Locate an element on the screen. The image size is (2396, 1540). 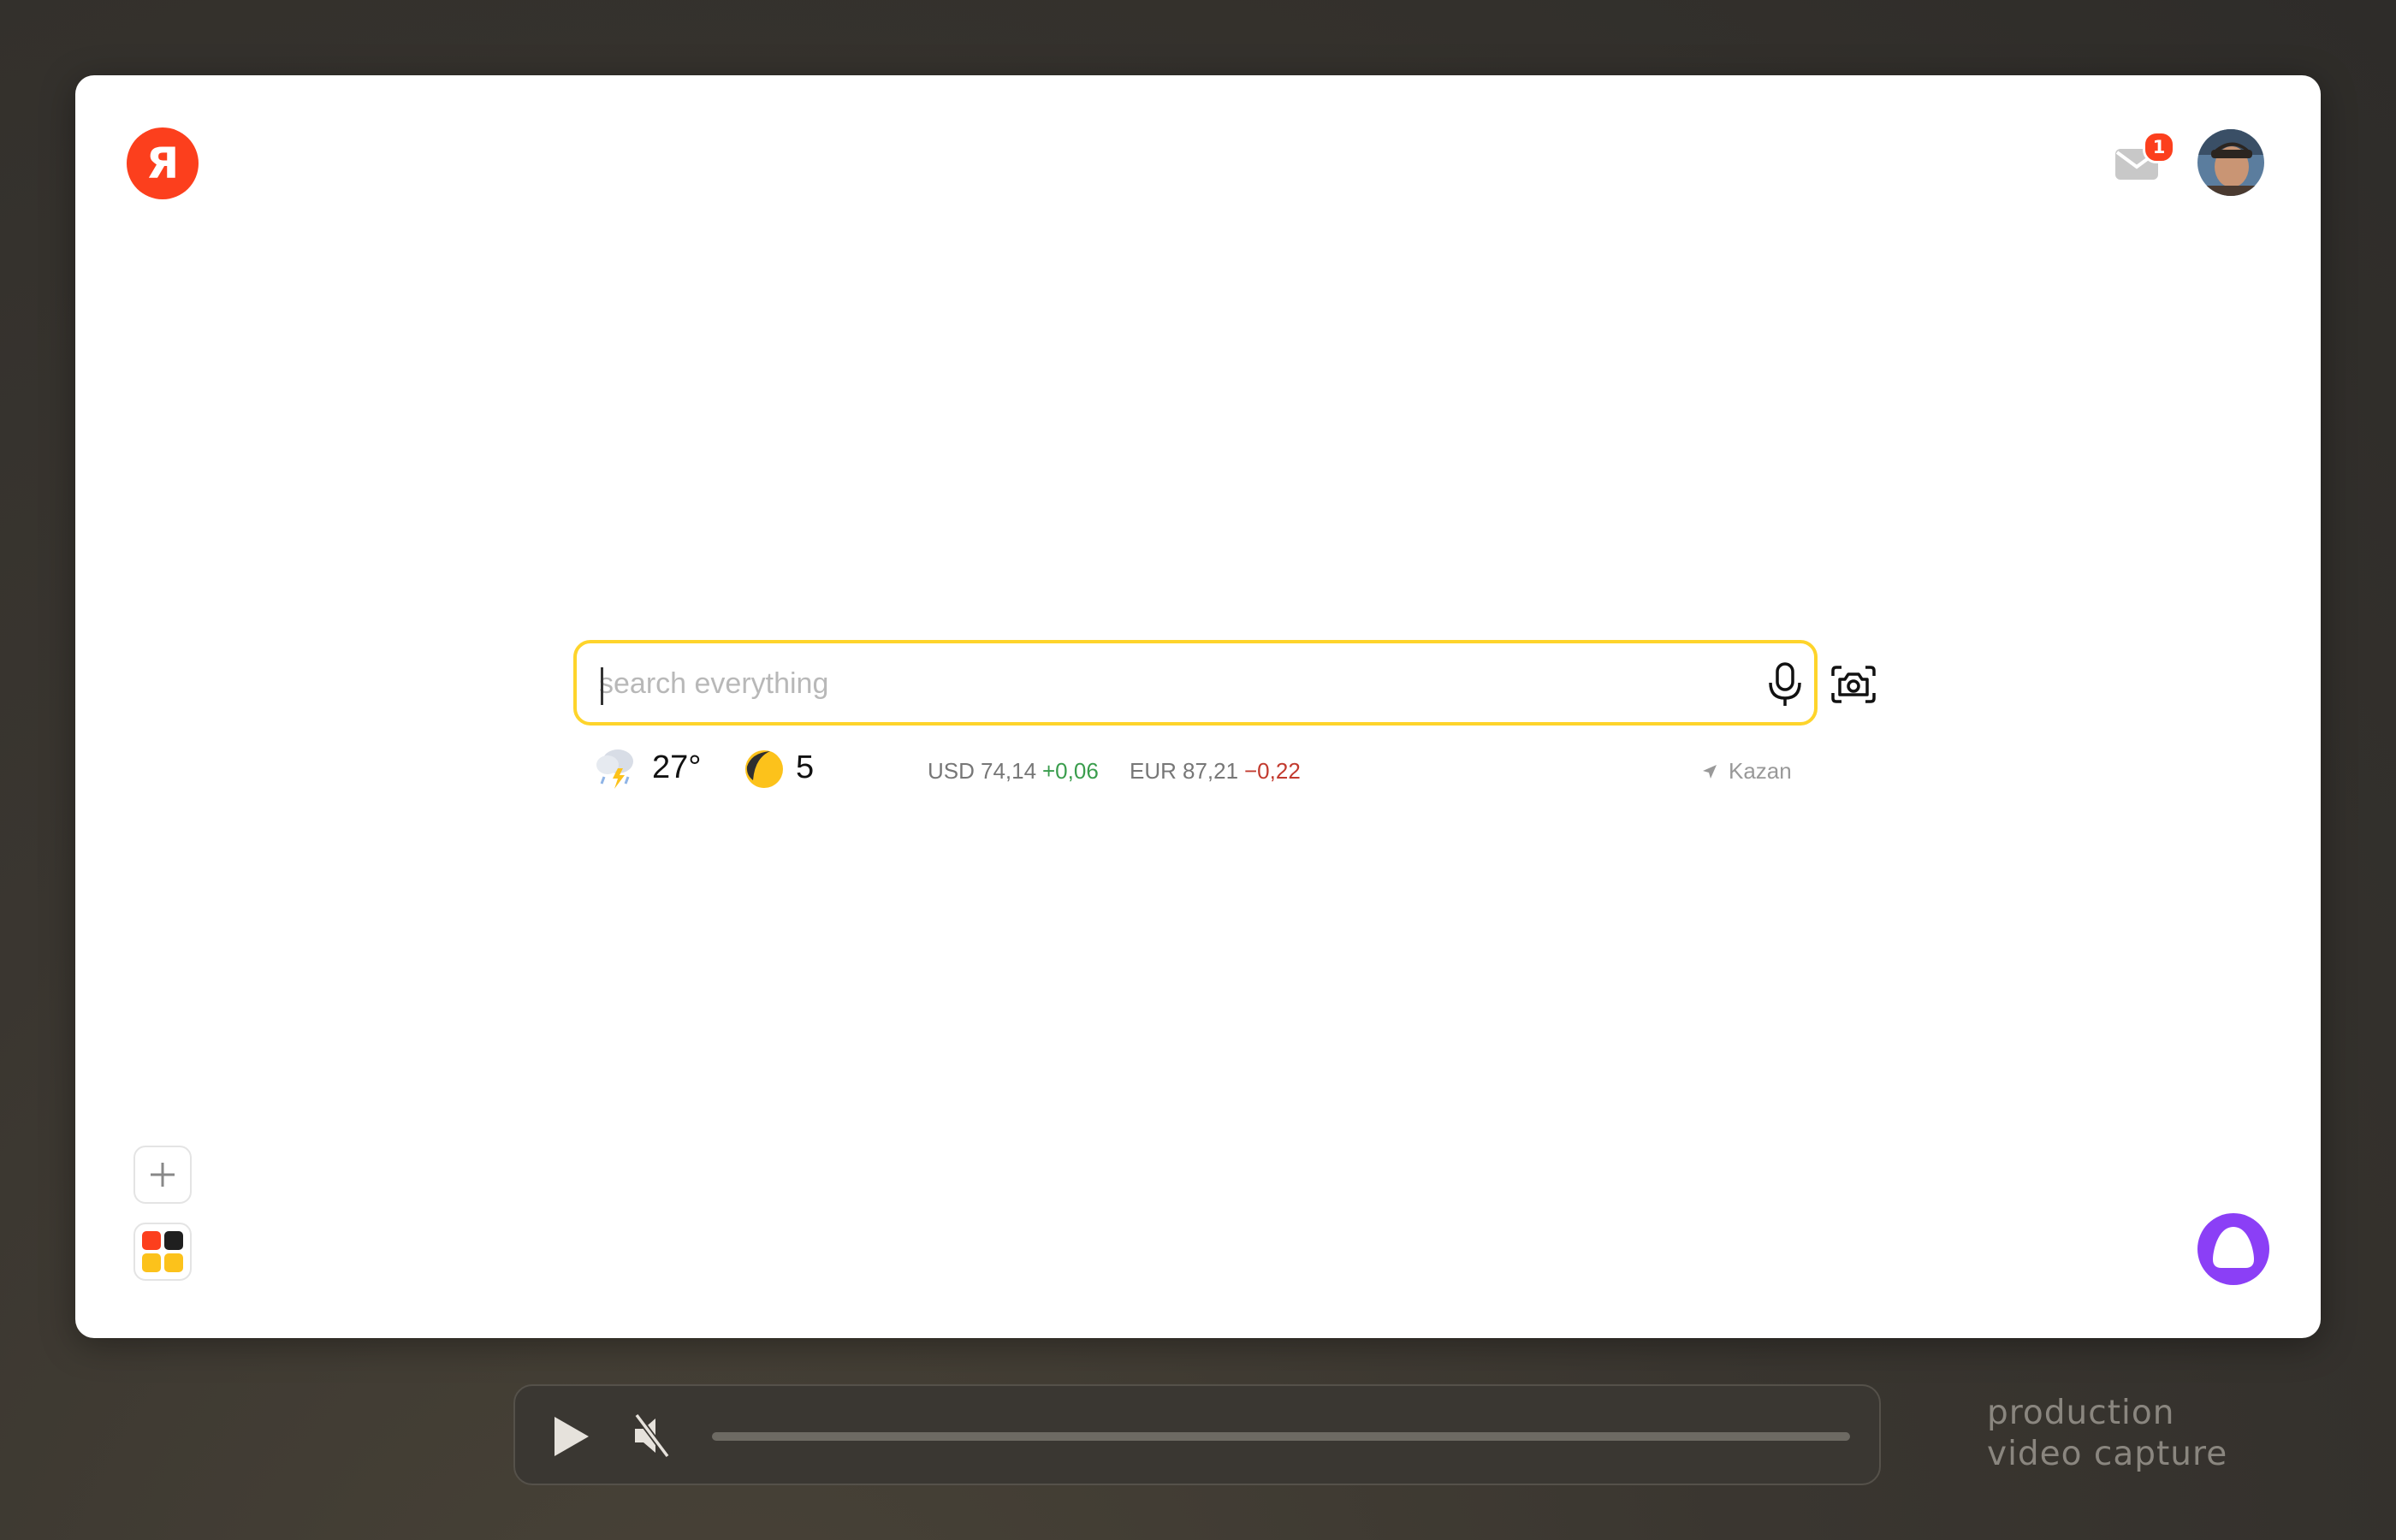
video-player-bar is located at coordinates (1197, 1434).